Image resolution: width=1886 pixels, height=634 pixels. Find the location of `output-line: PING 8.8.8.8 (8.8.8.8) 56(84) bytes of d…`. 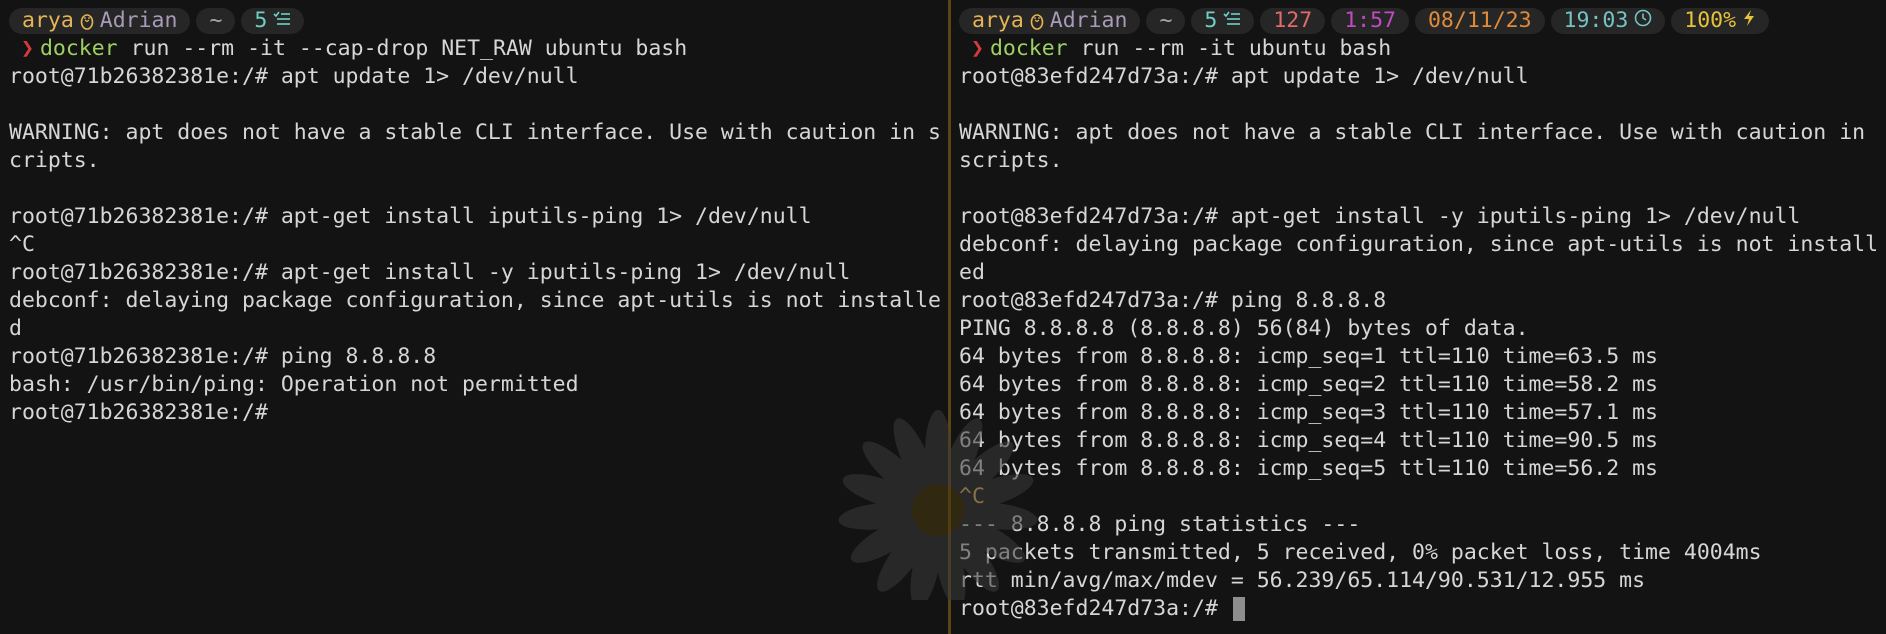

output-line: PING 8.8.8.8 (8.8.8.8) 56(84) bytes of d… is located at coordinates (1244, 328).